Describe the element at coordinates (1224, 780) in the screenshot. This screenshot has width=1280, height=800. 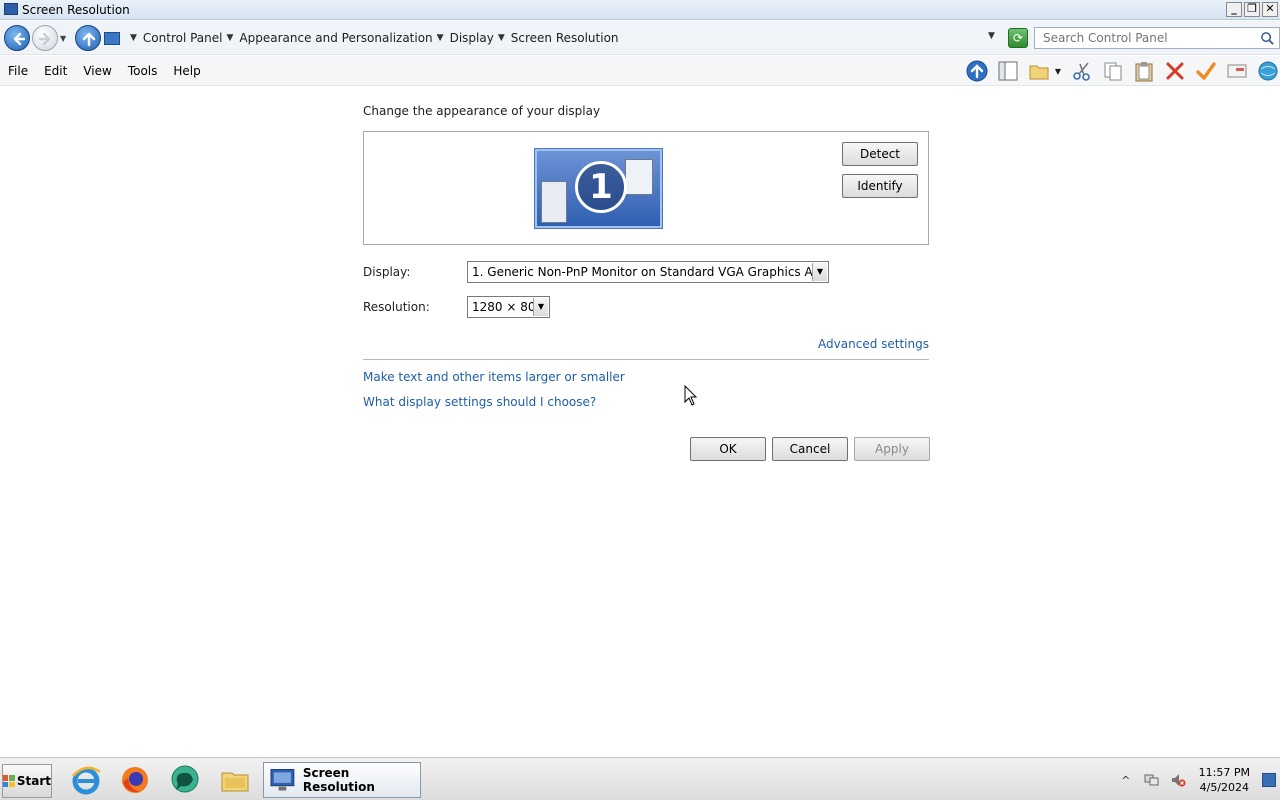
I see `clock: 11:57 PM 4/5/2024` at that location.